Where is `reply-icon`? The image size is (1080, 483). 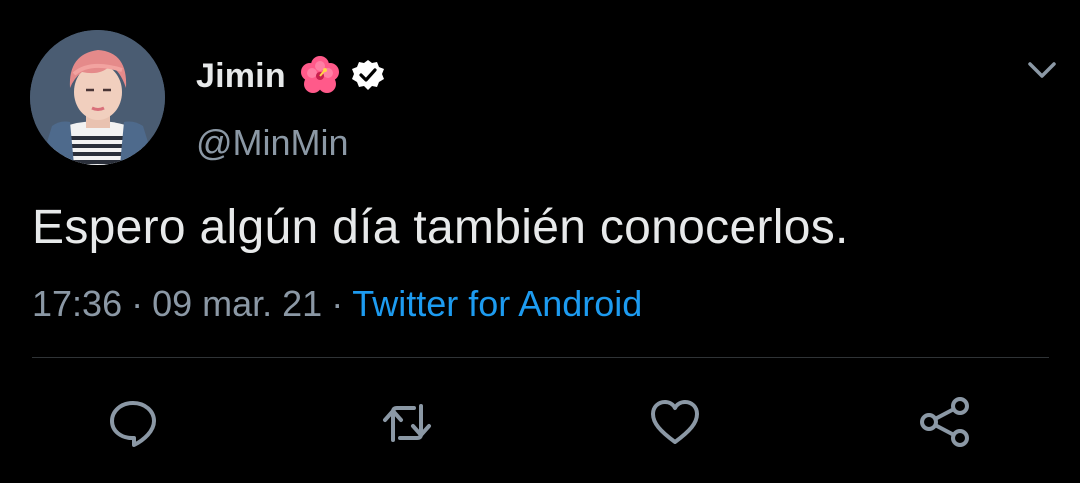
reply-icon is located at coordinates (133, 424).